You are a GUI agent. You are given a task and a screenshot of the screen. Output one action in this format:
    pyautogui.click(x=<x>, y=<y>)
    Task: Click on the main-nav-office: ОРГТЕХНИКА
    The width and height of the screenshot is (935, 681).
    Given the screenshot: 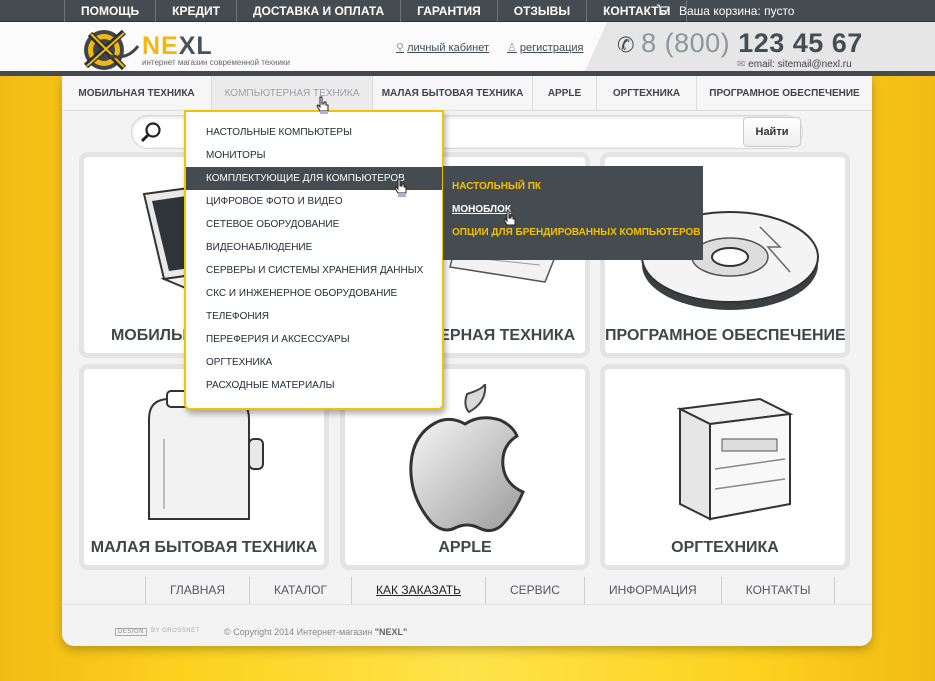 What is the action you would take?
    pyautogui.click(x=647, y=93)
    